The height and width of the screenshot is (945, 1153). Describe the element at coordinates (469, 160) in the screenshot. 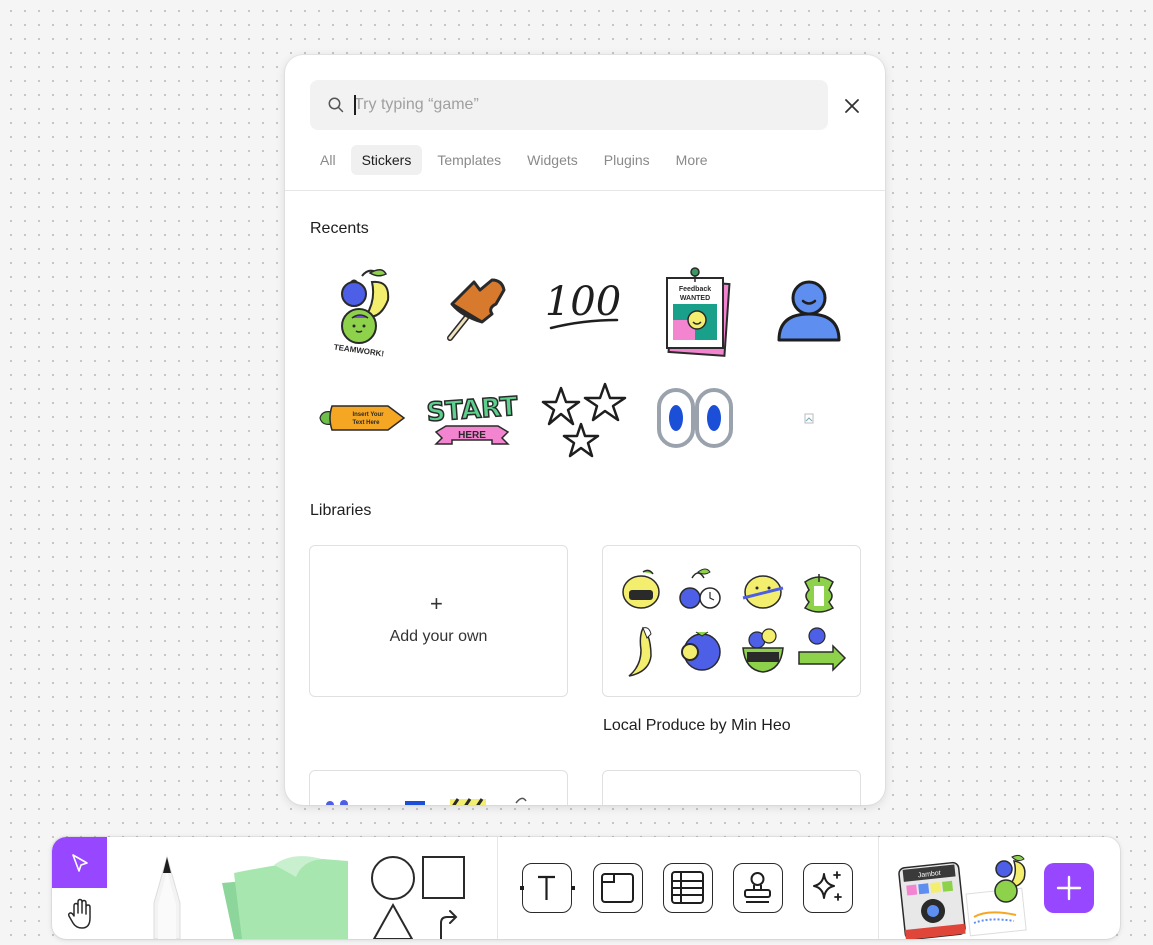

I see `tab-templates: Templates` at that location.